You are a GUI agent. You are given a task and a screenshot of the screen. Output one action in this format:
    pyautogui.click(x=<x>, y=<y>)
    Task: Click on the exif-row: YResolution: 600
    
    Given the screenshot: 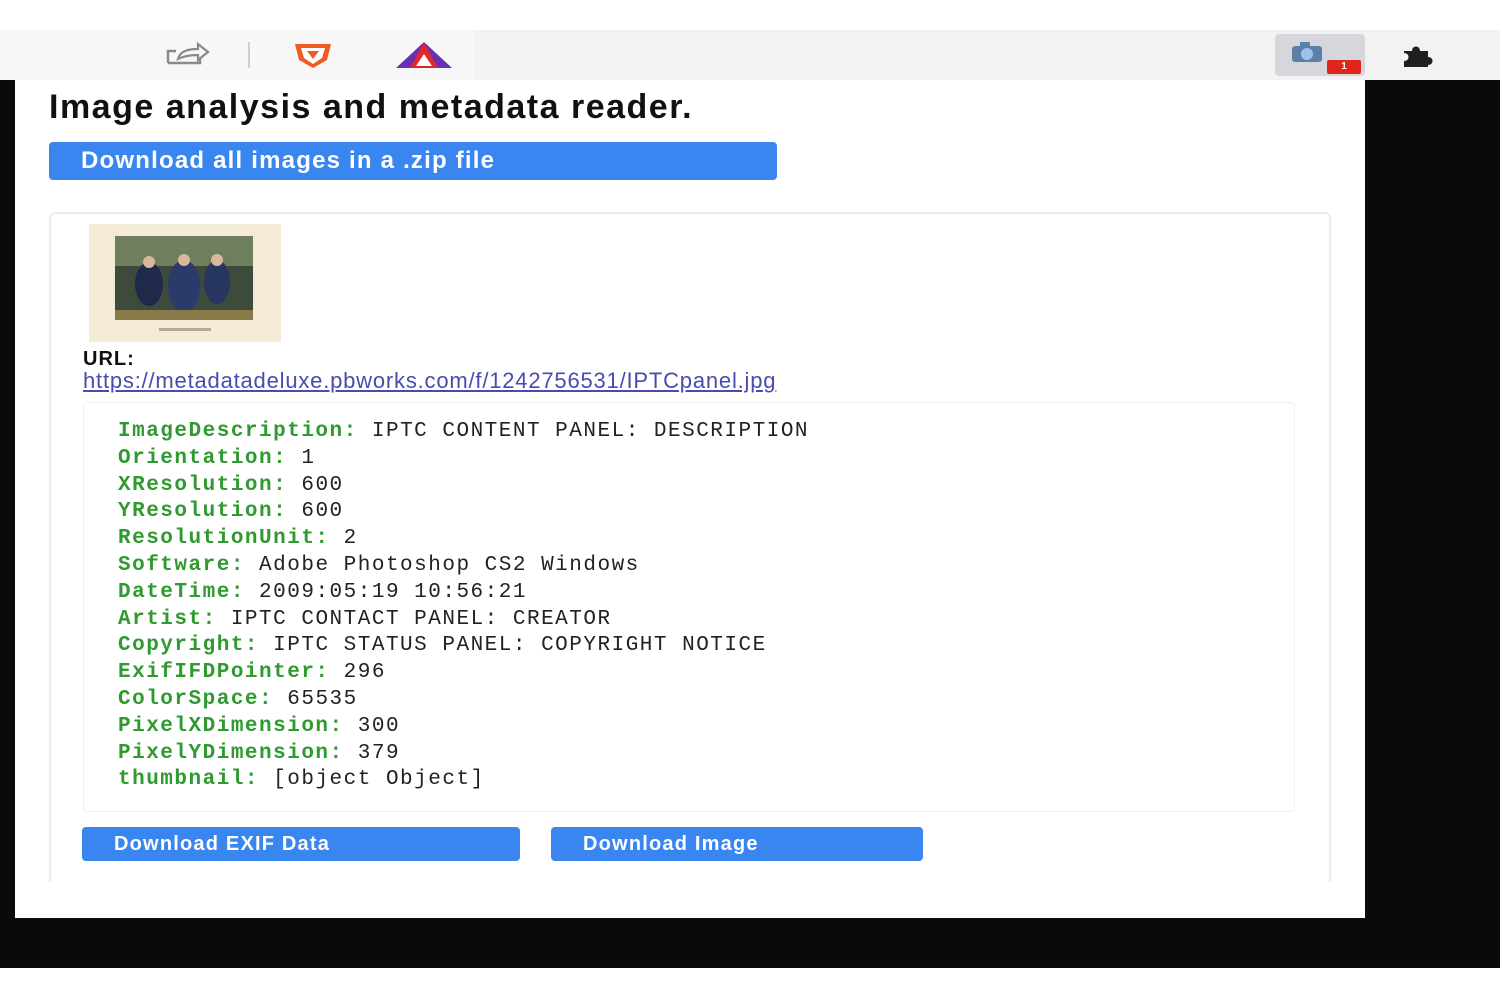 What is the action you would take?
    pyautogui.click(x=463, y=512)
    